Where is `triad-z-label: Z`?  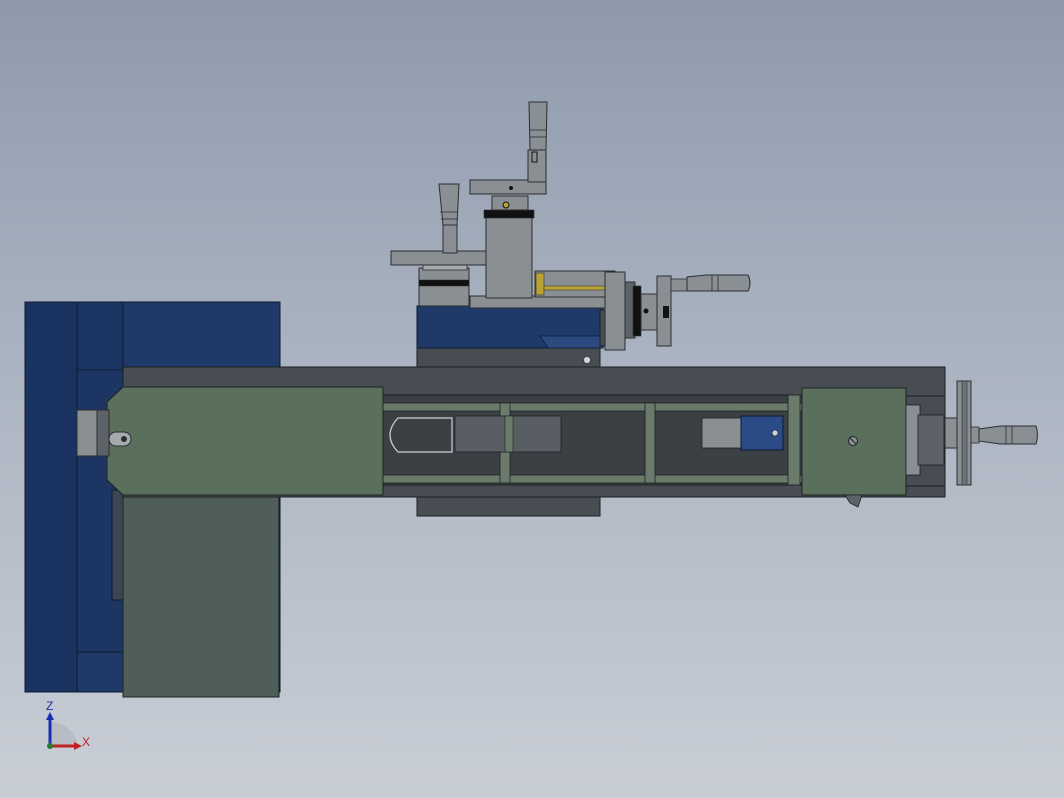 triad-z-label: Z is located at coordinates (50, 706).